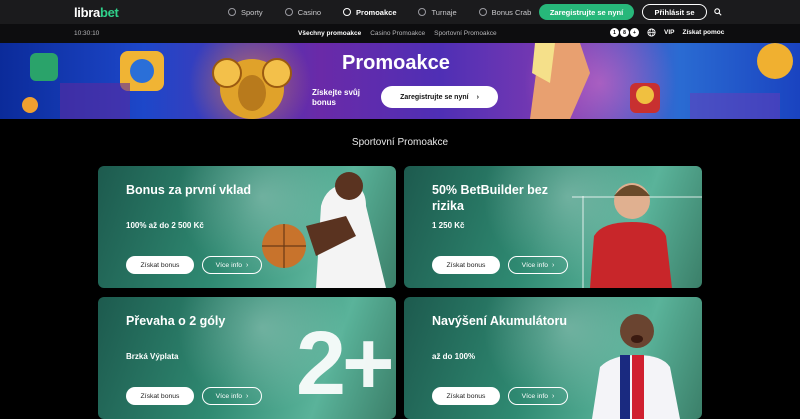 The width and height of the screenshot is (800, 419). What do you see at coordinates (614, 32) in the screenshot?
I see `age-digit: 1` at bounding box center [614, 32].